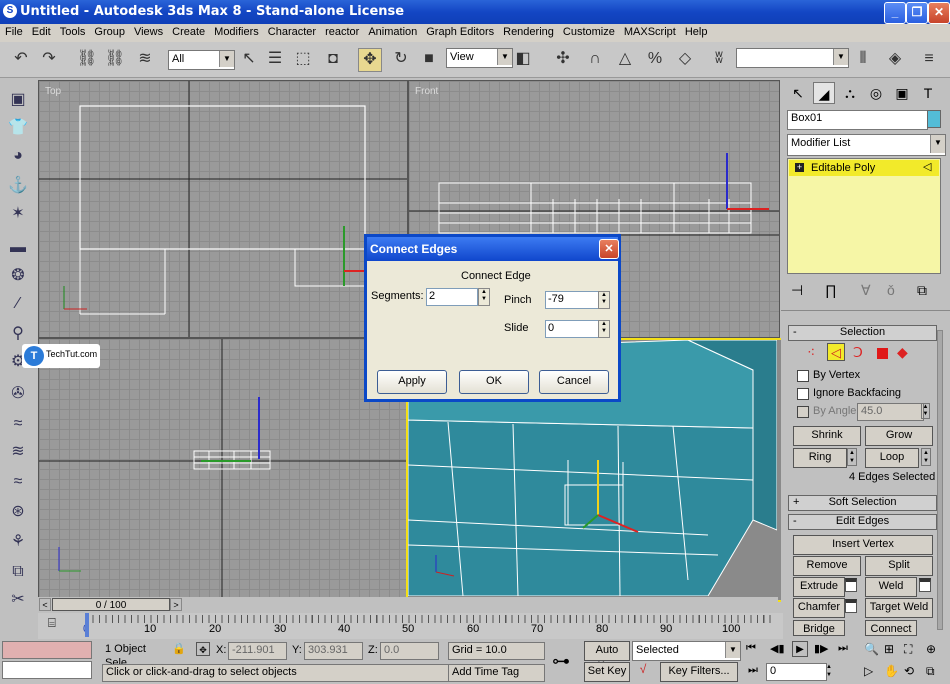 The width and height of the screenshot is (950, 684). Describe the element at coordinates (18, 128) in the screenshot. I see `cloth-icon: 👕` at that location.